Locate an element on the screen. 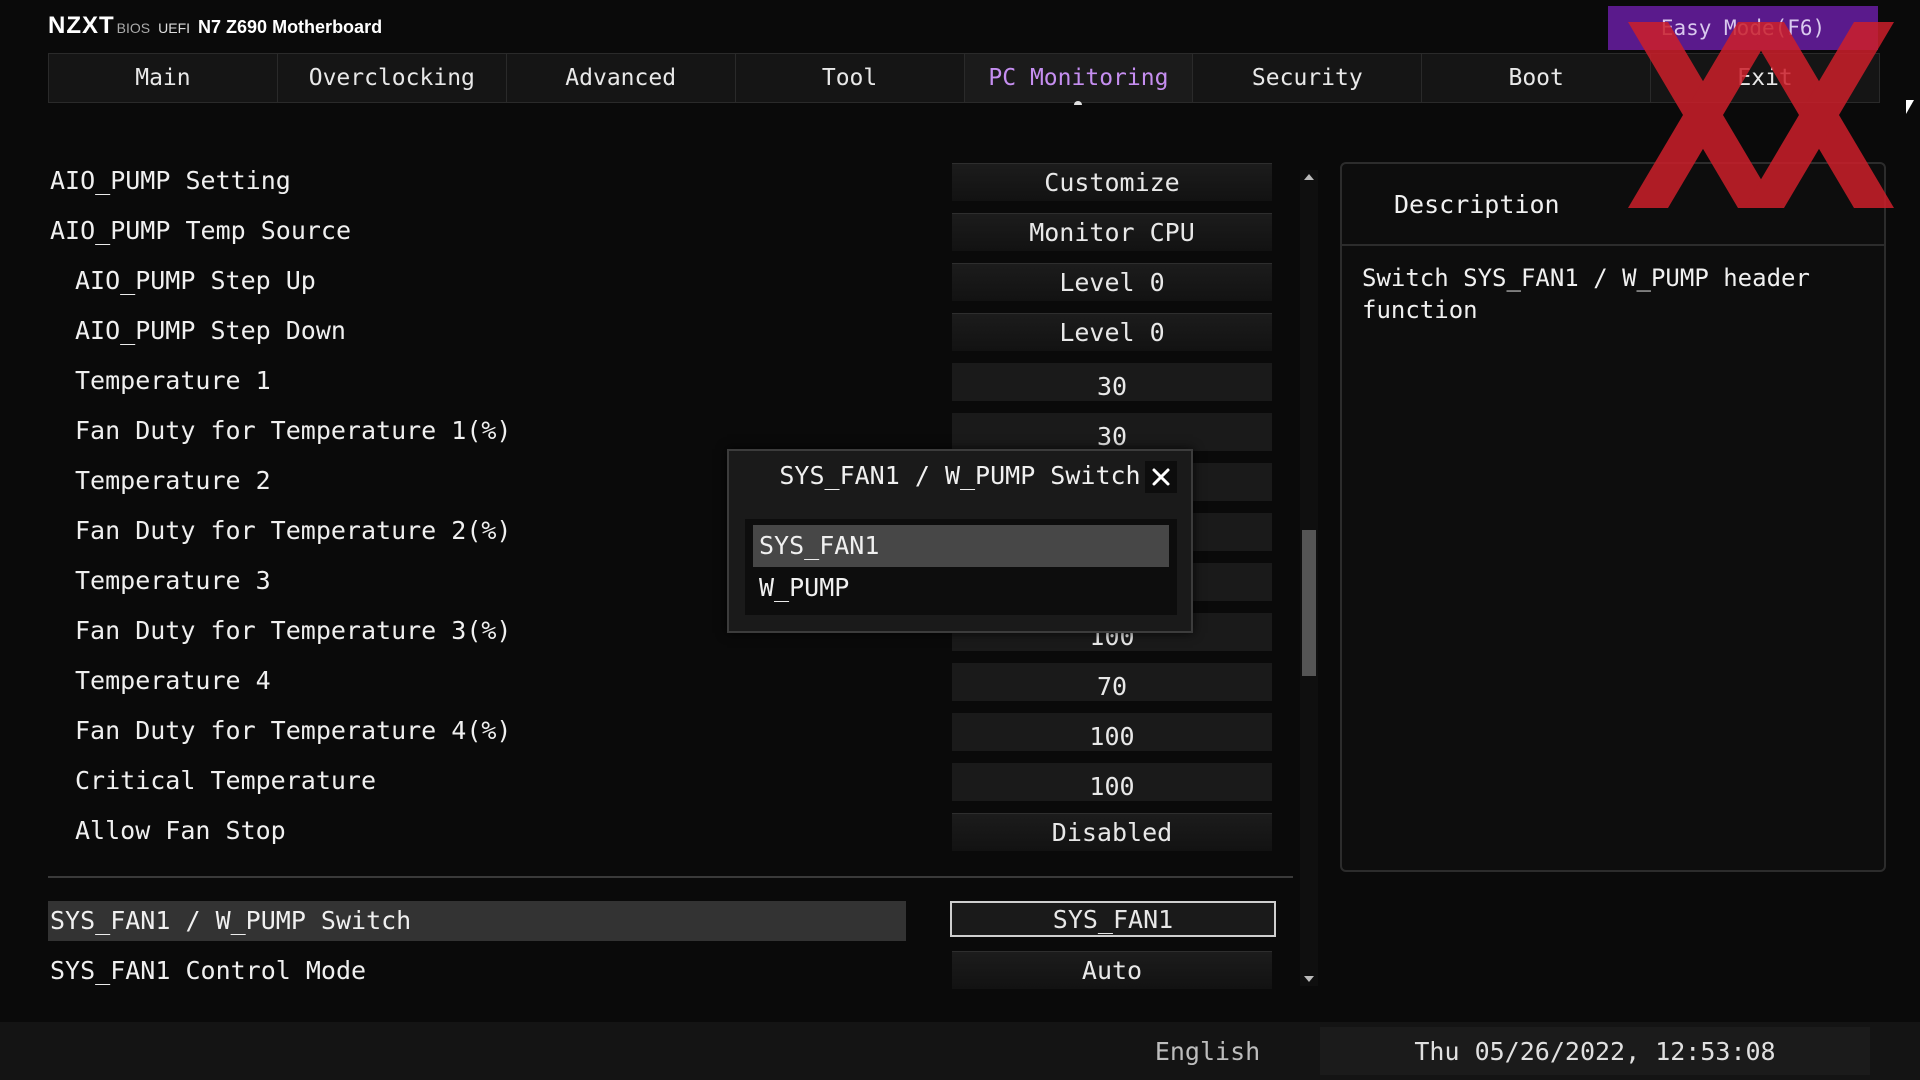 The image size is (1920, 1080). dialog-title: SYS_FAN1 / W_PUMP Switch is located at coordinates (960, 475).